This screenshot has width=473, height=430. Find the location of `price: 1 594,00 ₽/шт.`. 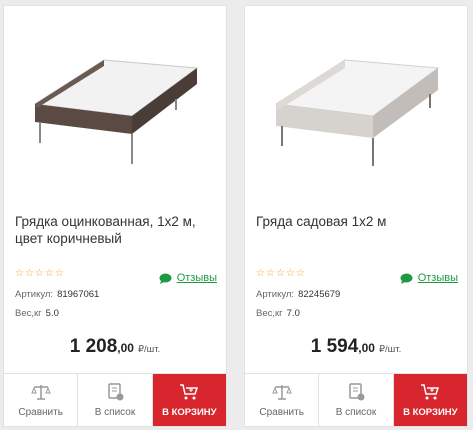

price: 1 594,00 ₽/шт. is located at coordinates (356, 347).